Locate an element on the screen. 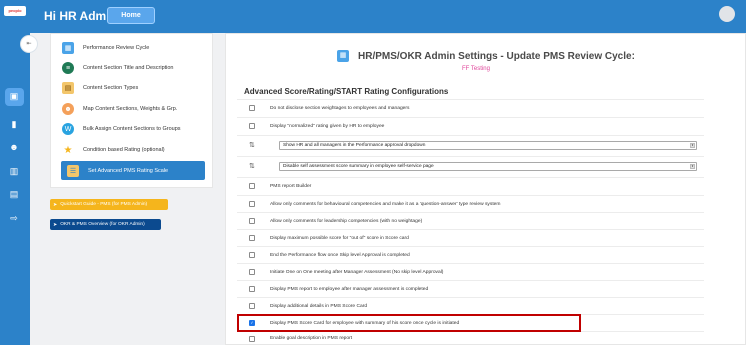 The height and width of the screenshot is (345, 746). menu-item-label: Condition based Rating (optional) is located at coordinates (124, 150).